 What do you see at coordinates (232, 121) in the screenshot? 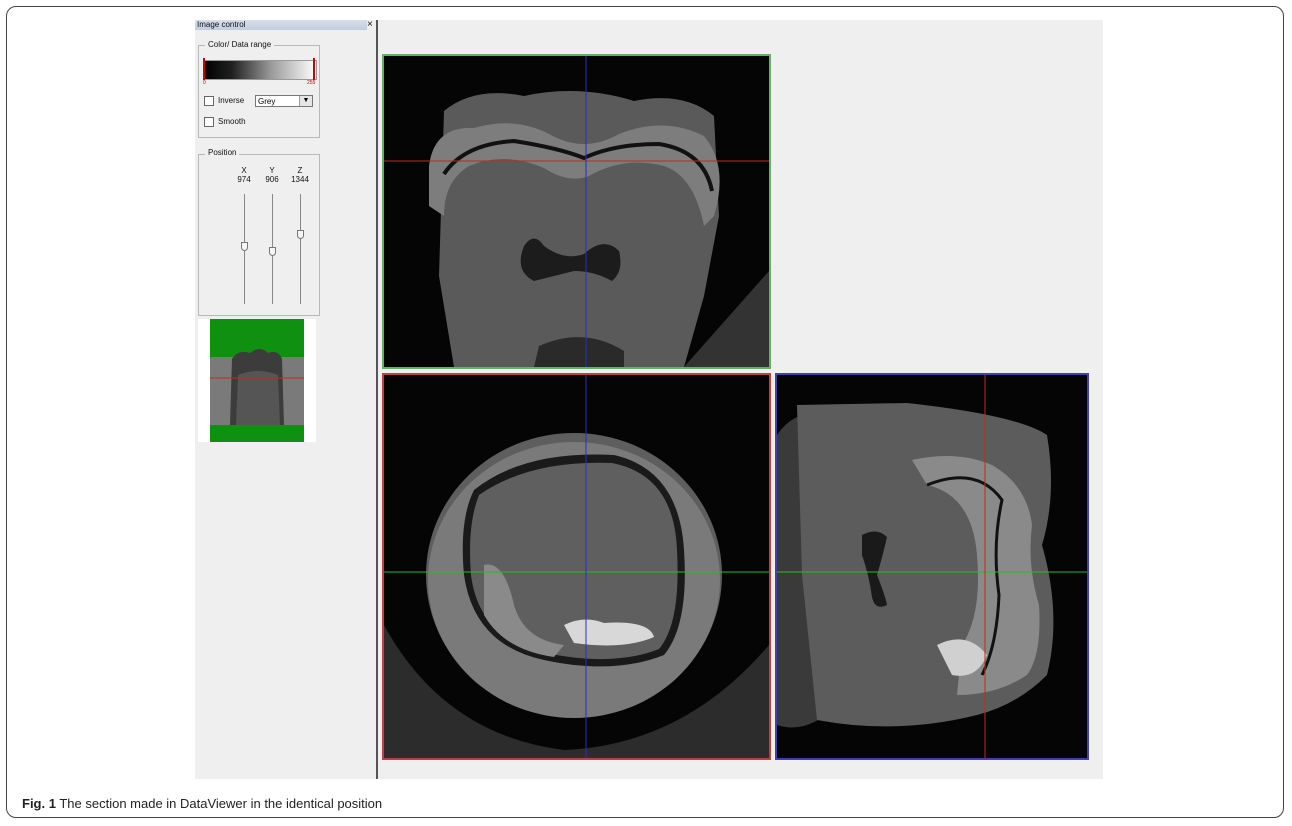
I see `smooth-label: Smooth` at bounding box center [232, 121].